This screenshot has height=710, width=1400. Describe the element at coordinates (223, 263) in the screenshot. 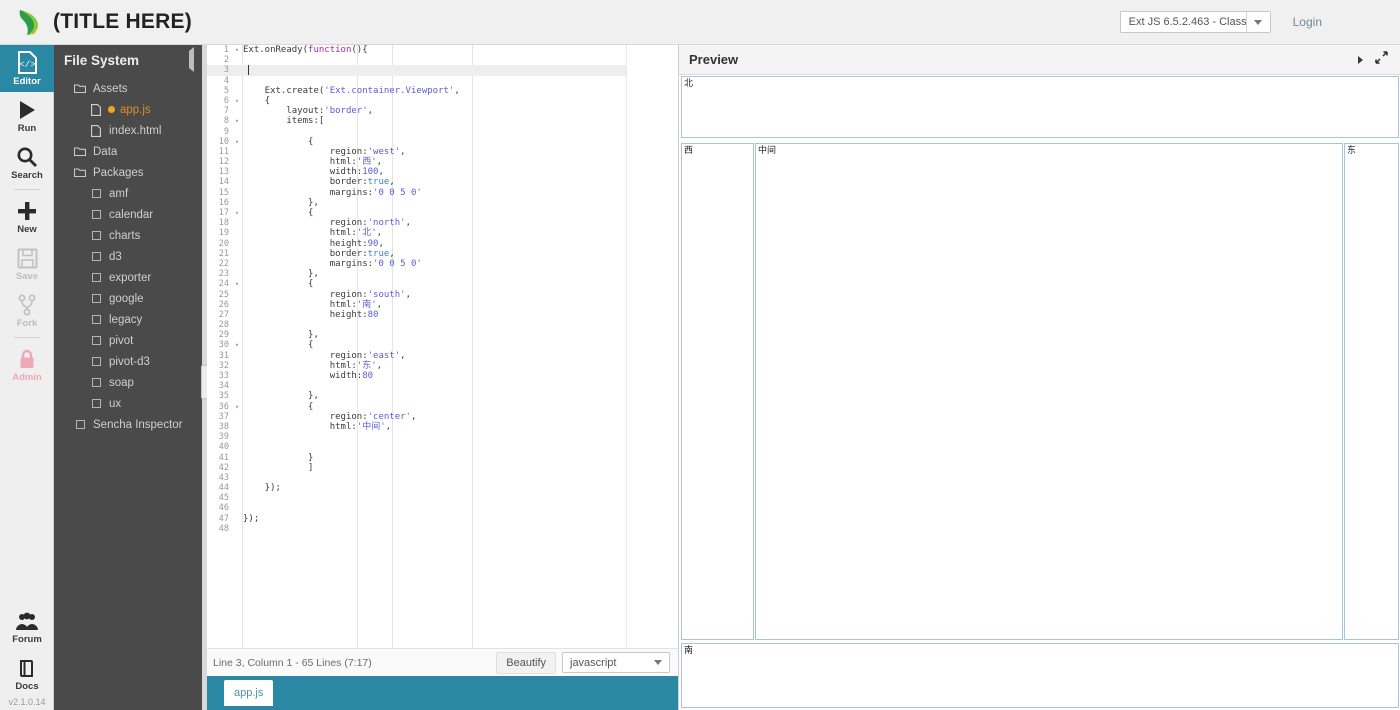

I see `line-number: 22` at that location.